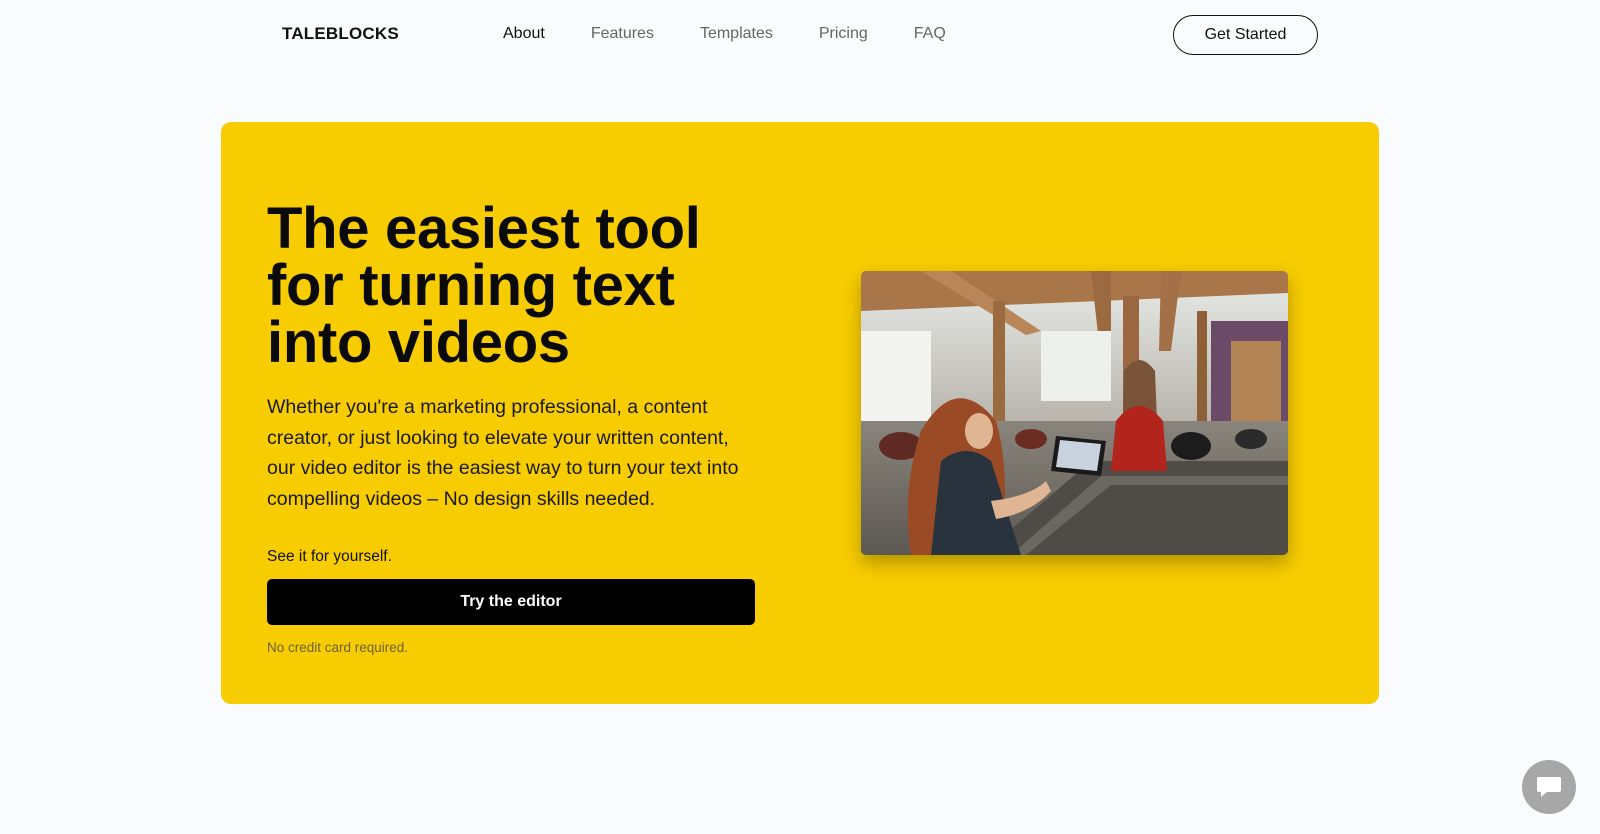  I want to click on get-started-button: Get Started, so click(1245, 35).